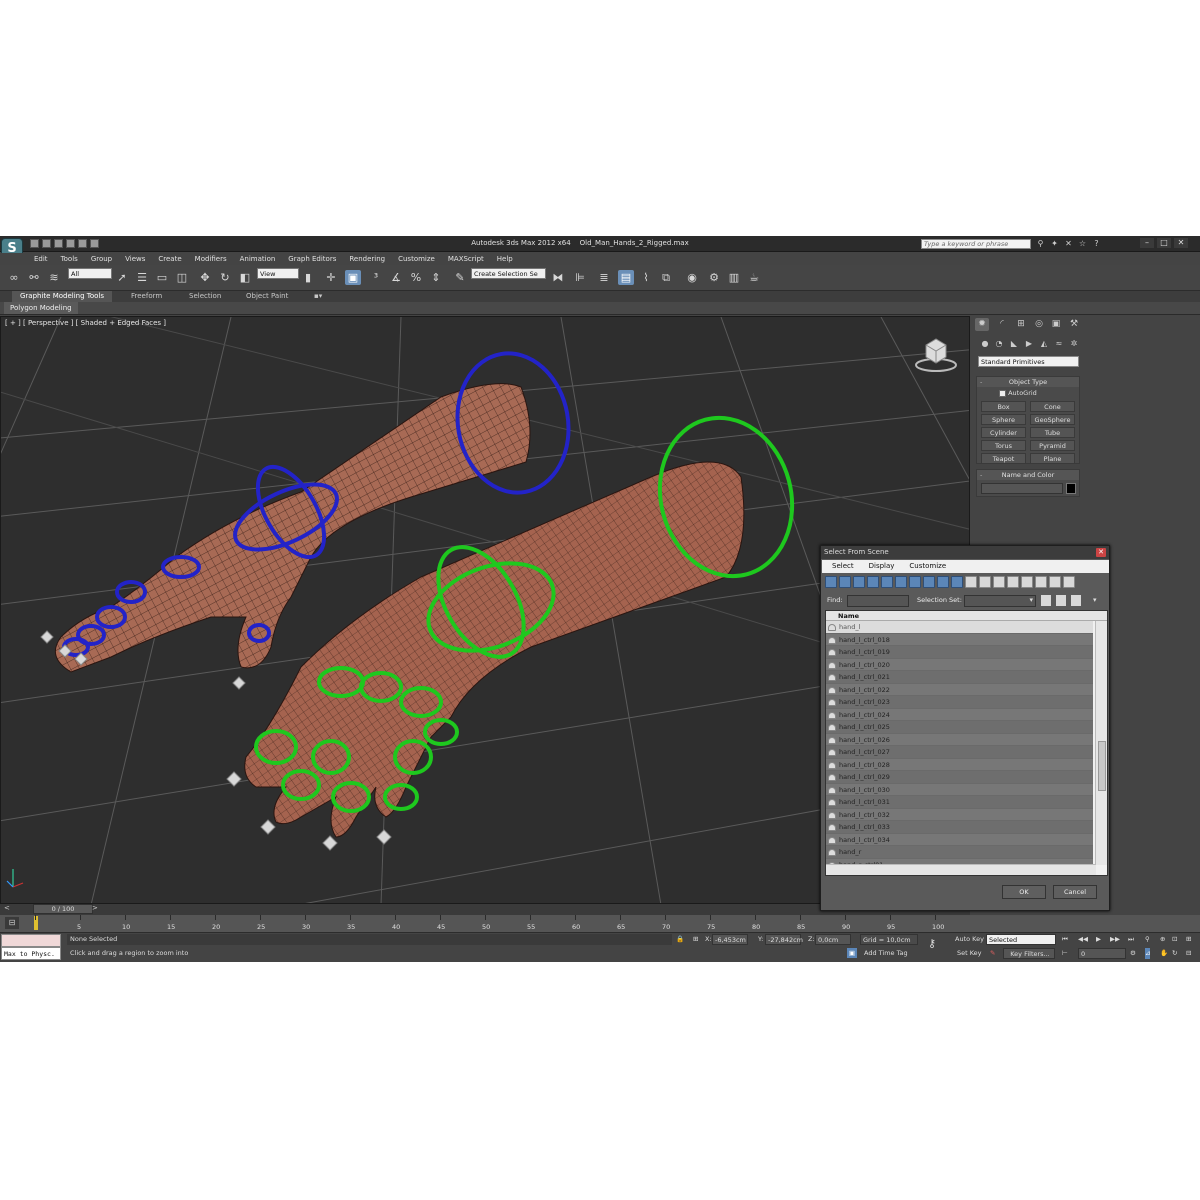 This screenshot has width=1200, height=1200. I want to click on orbit-icon: ↻, so click(1174, 953).